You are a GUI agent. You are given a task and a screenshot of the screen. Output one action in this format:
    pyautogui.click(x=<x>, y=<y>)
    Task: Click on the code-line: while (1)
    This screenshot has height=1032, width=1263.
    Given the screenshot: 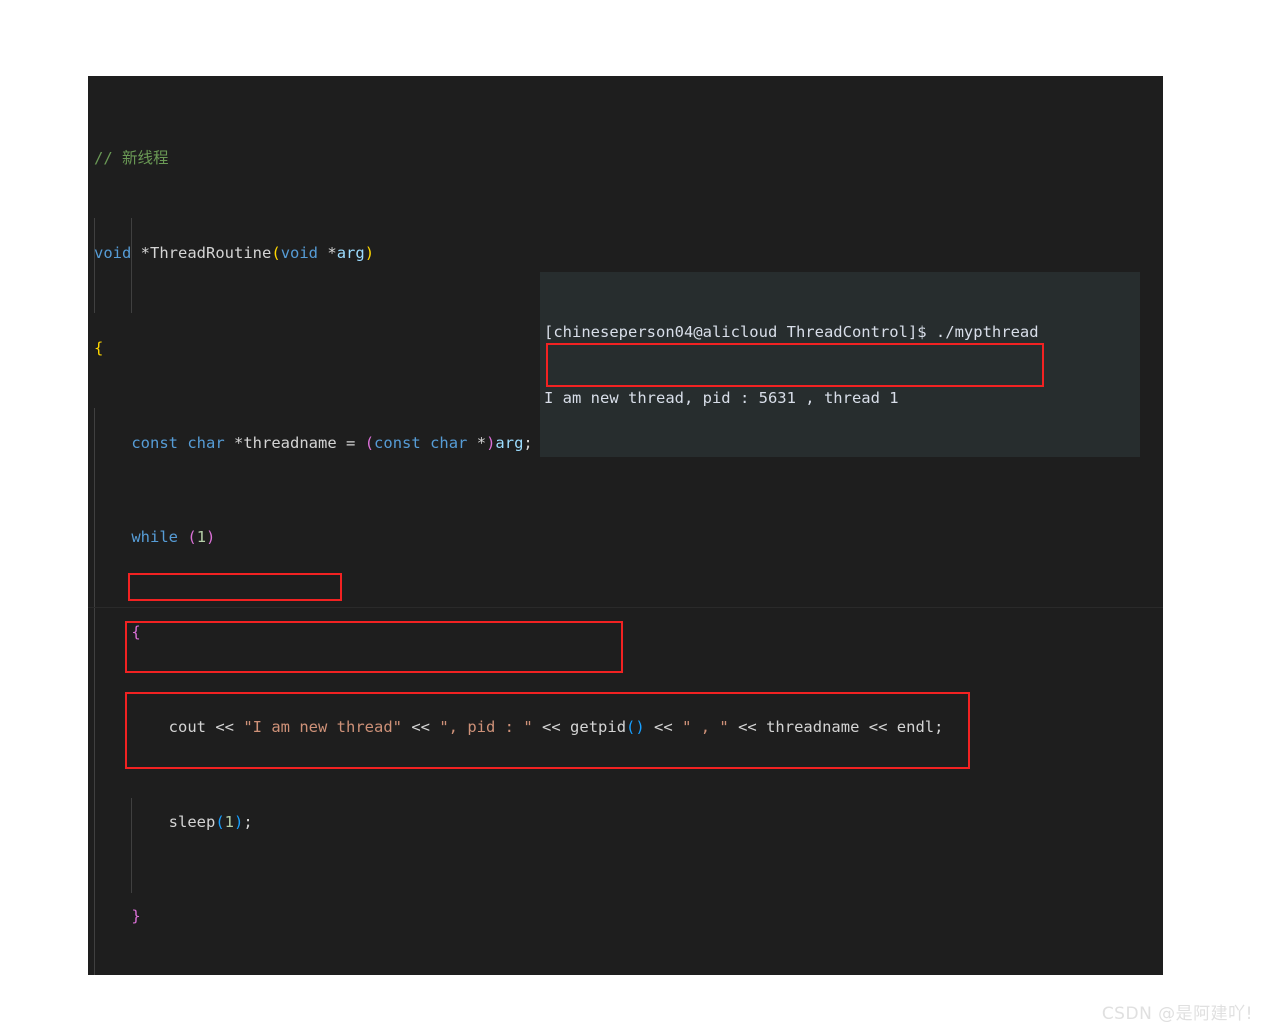 What is the action you would take?
    pyautogui.click(x=173, y=537)
    